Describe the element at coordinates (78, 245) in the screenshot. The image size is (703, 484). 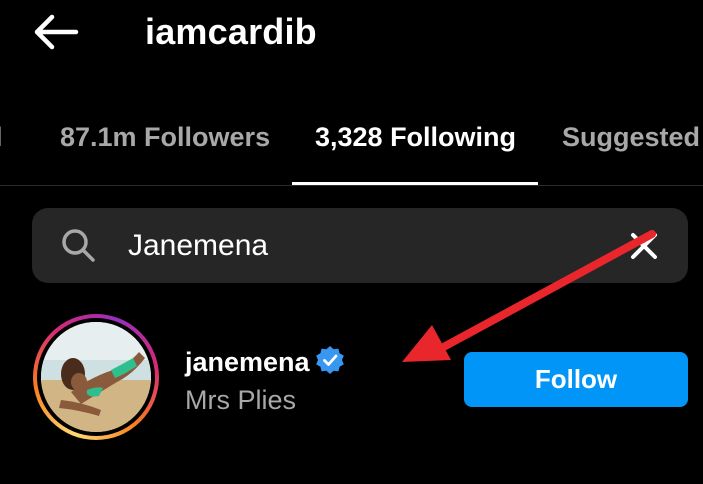
I see `search-icon` at that location.